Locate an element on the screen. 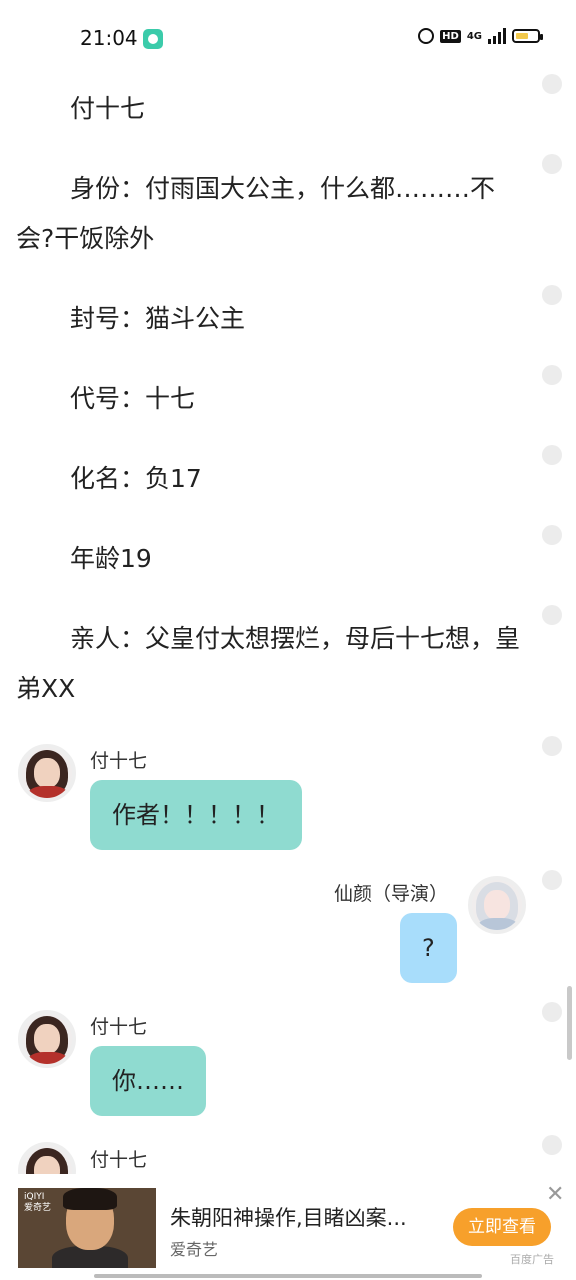 This screenshot has height=1280, width=576. home-indicator is located at coordinates (288, 1276).